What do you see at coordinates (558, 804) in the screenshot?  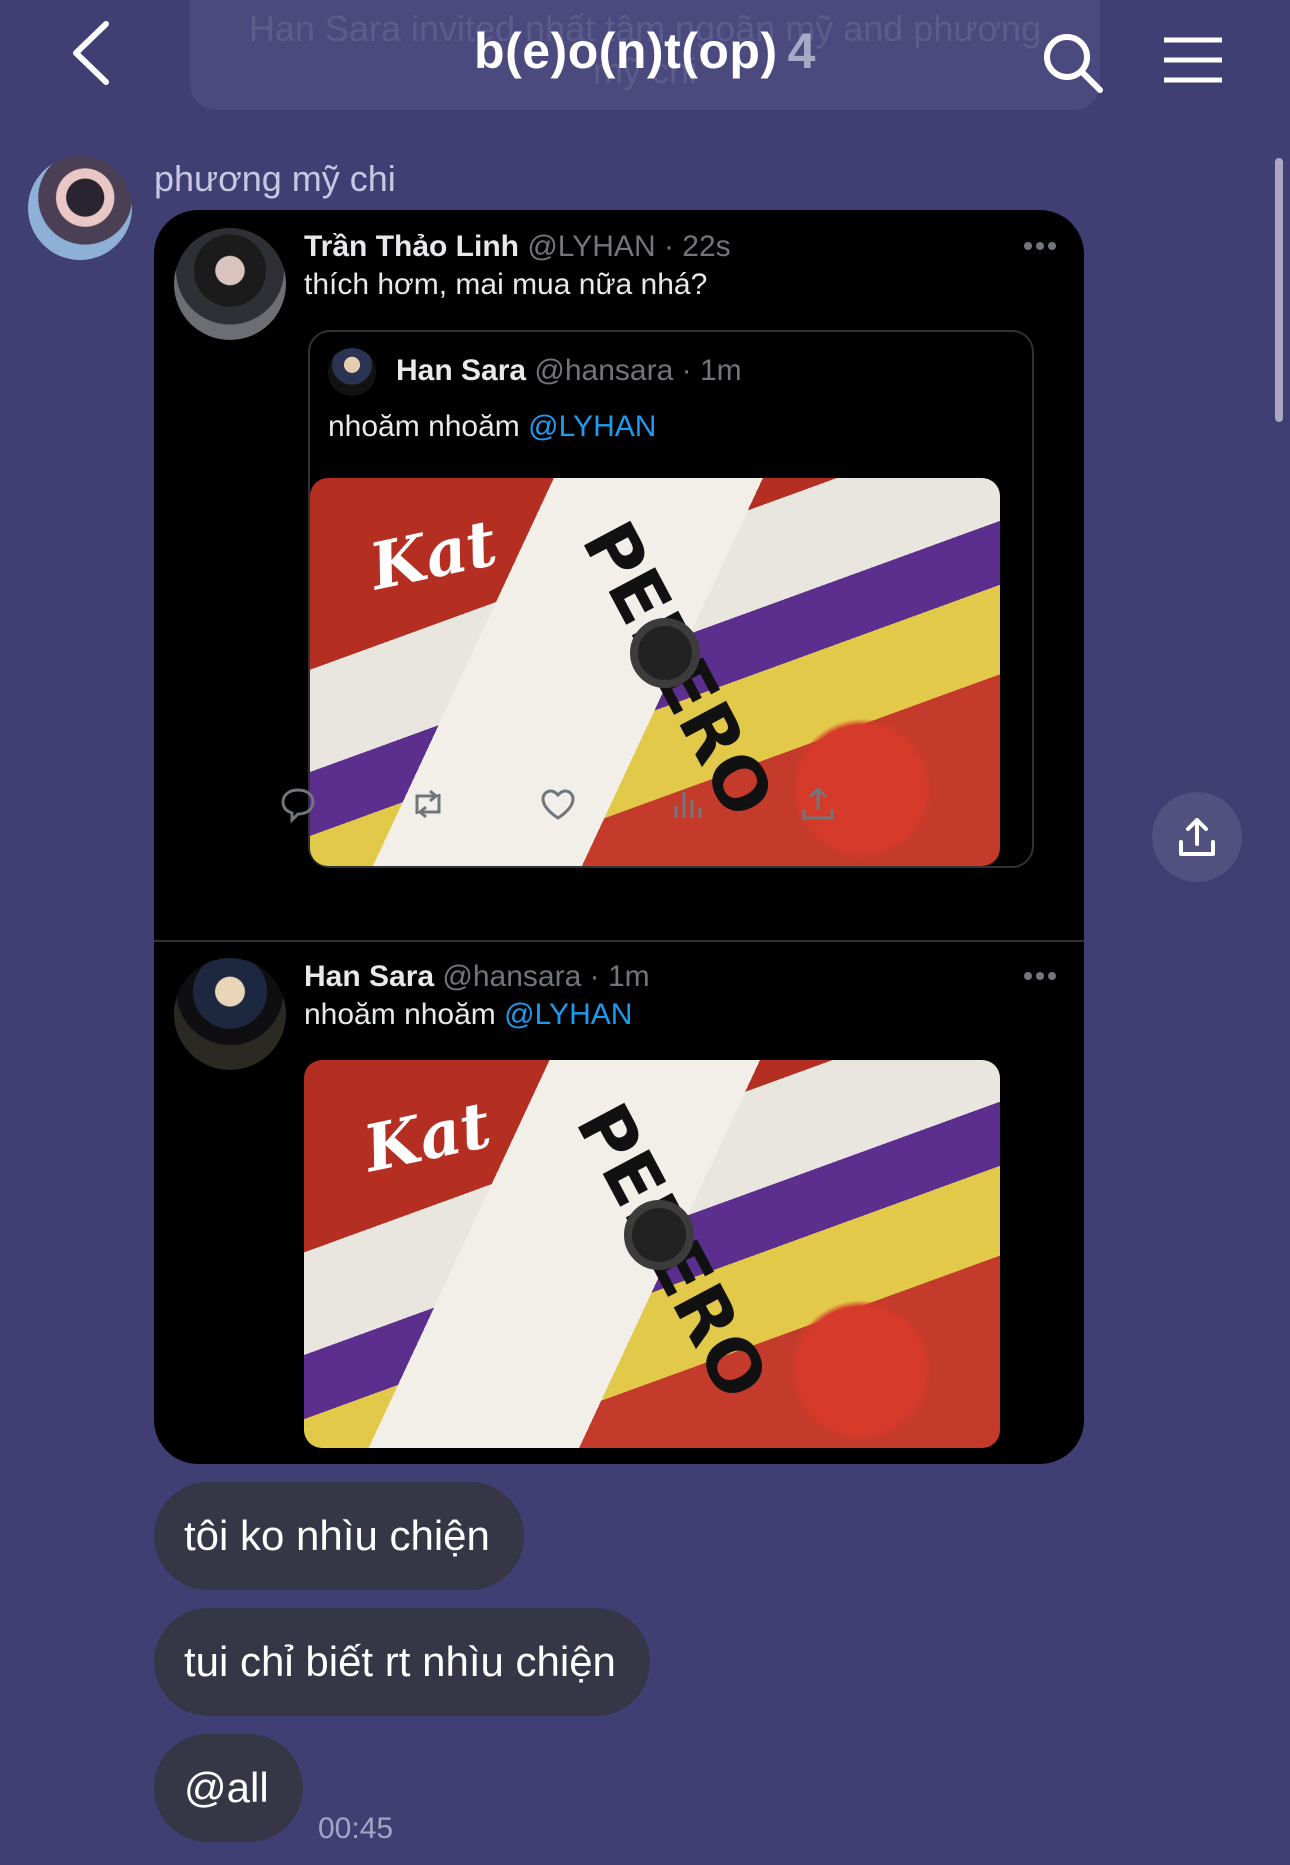 I see `like-icon` at bounding box center [558, 804].